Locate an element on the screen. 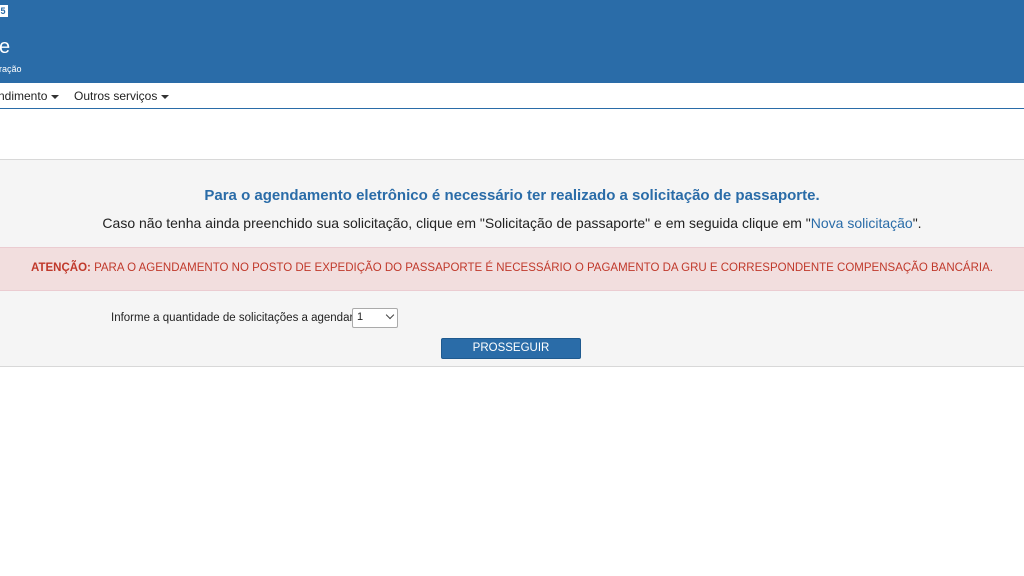 This screenshot has height=576, width=1024. nav-item-outros-servicos: Outros serviços is located at coordinates (122, 96).